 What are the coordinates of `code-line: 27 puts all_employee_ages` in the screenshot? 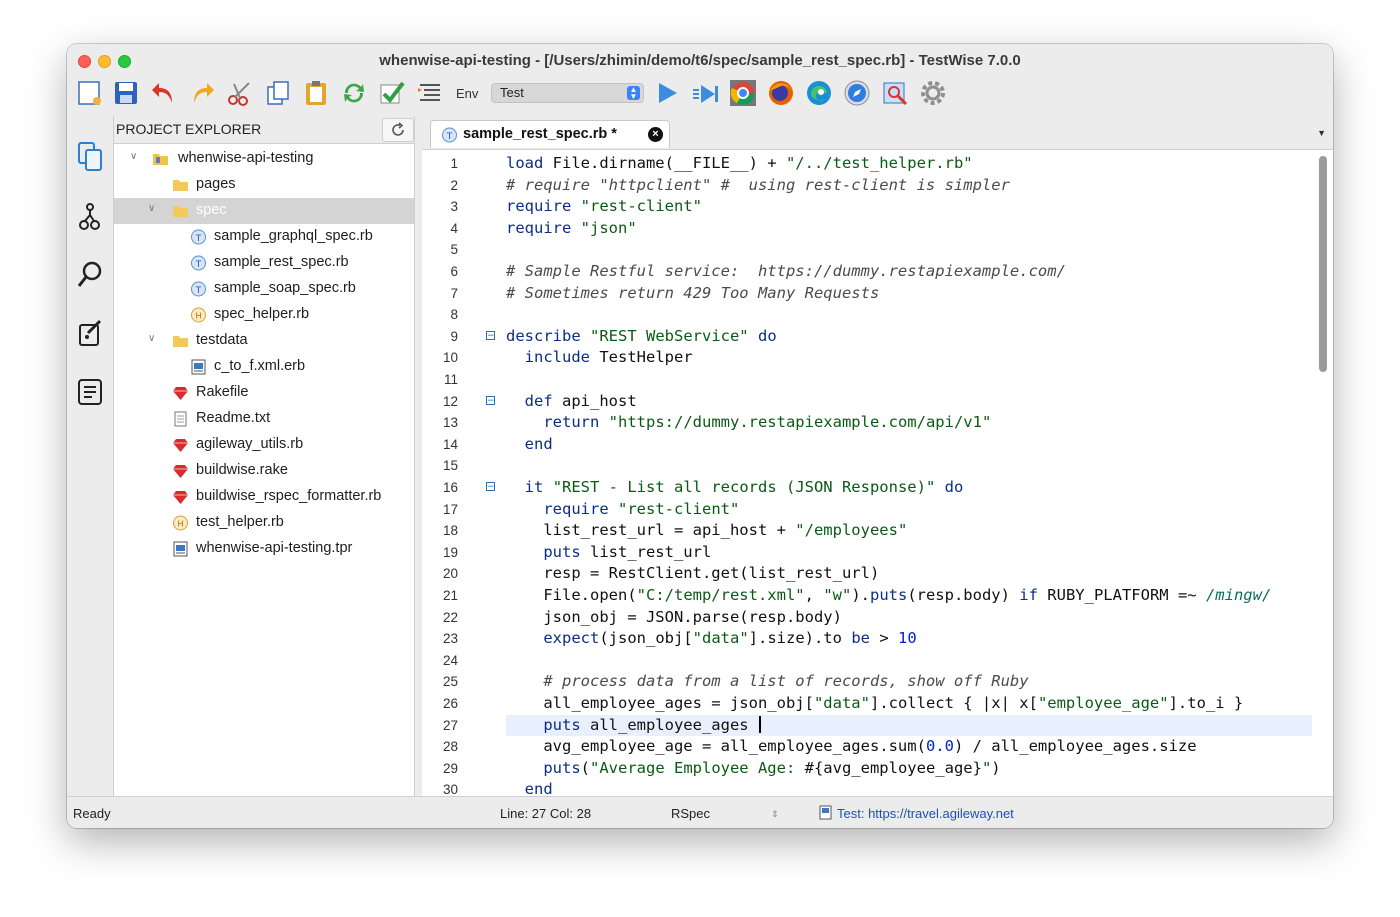 It's located at (867, 726).